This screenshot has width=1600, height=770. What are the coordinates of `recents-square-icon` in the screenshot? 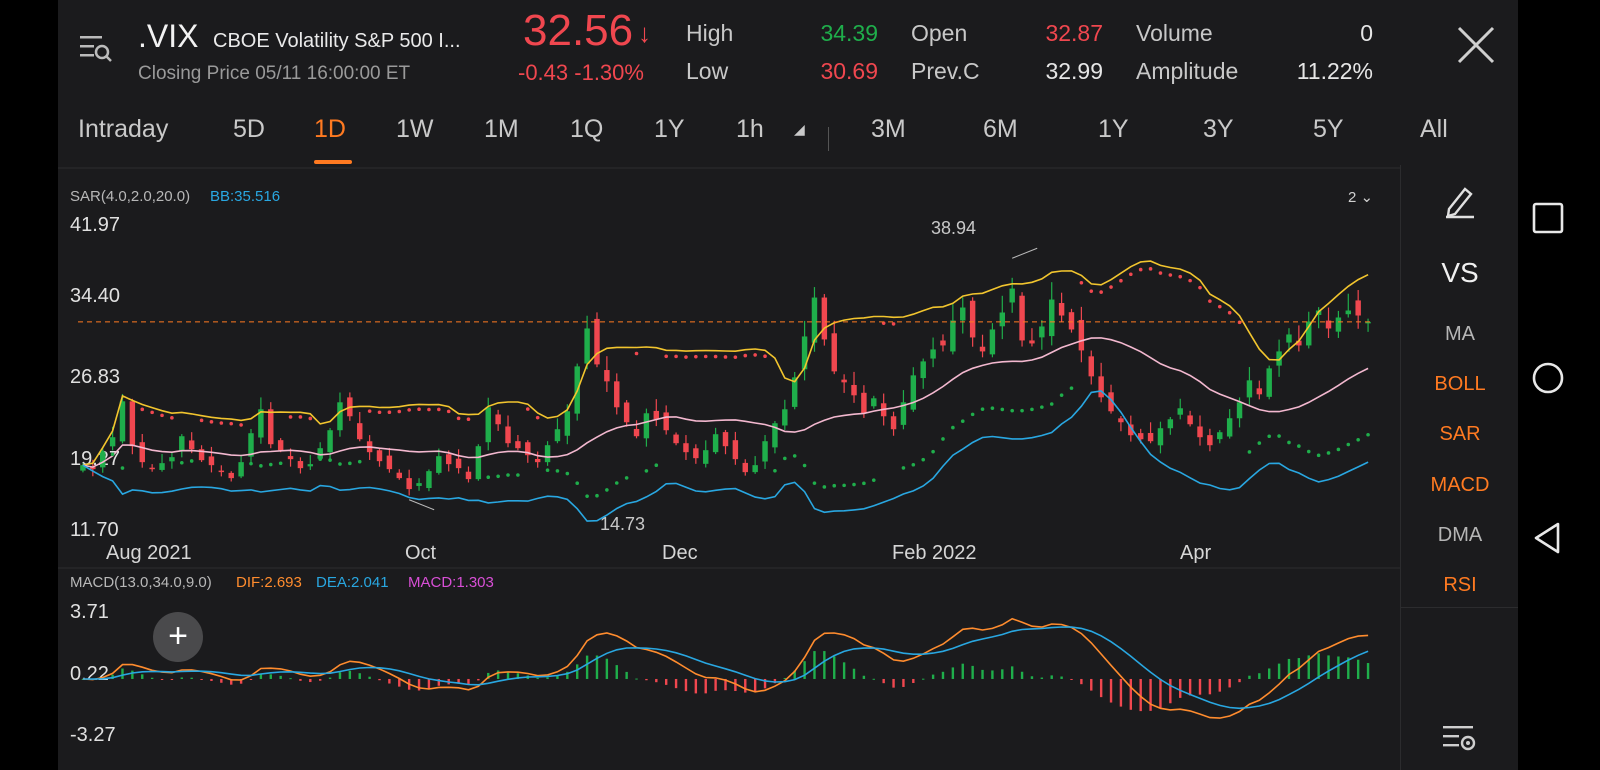 It's located at (1548, 218).